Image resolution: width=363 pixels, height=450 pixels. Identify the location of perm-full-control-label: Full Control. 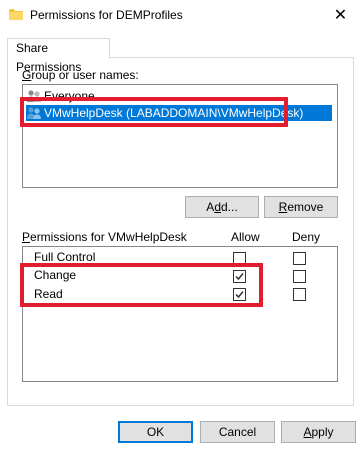
(65, 257).